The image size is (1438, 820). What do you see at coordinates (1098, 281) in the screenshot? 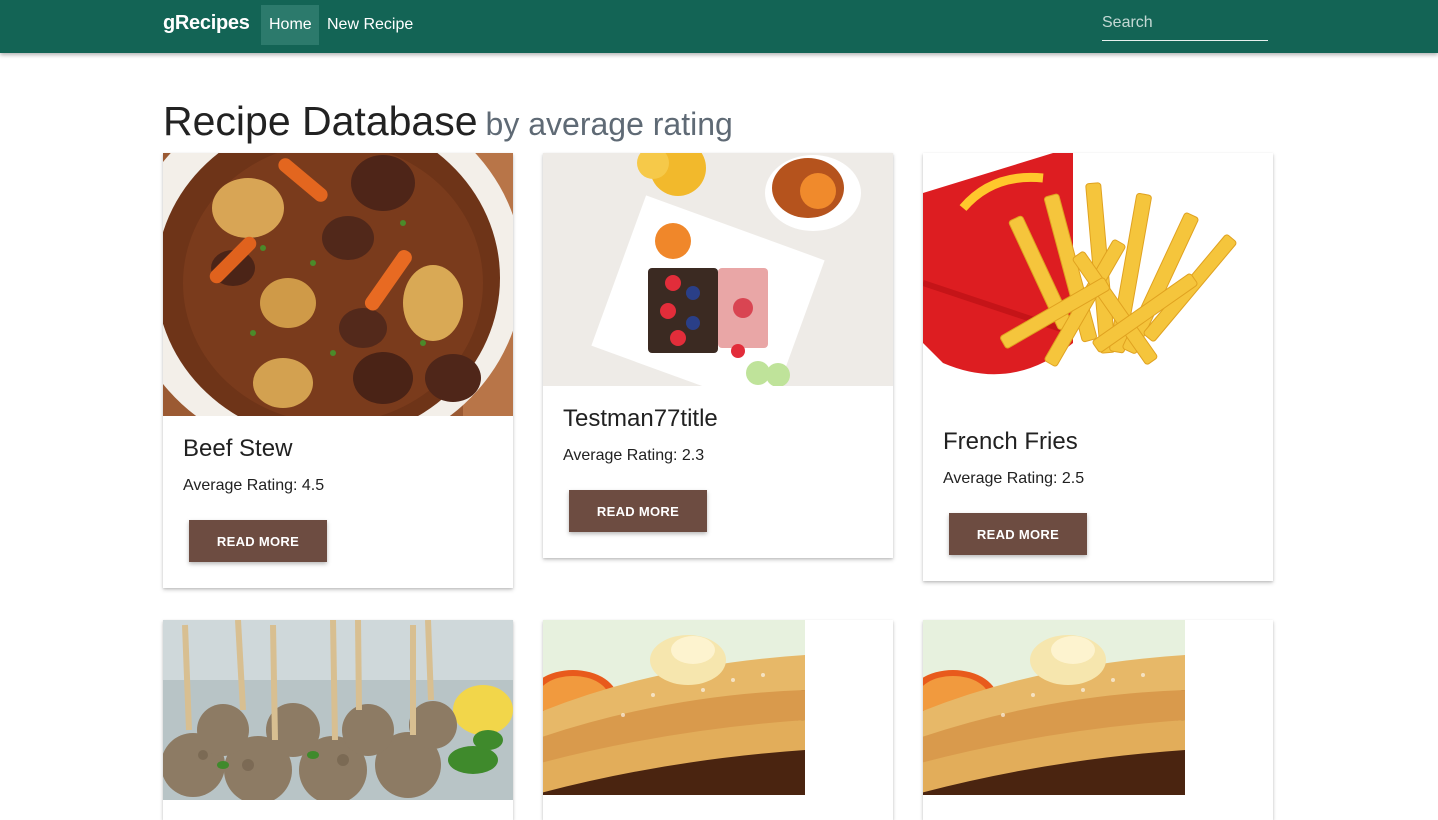
I see `french-fries-image` at bounding box center [1098, 281].